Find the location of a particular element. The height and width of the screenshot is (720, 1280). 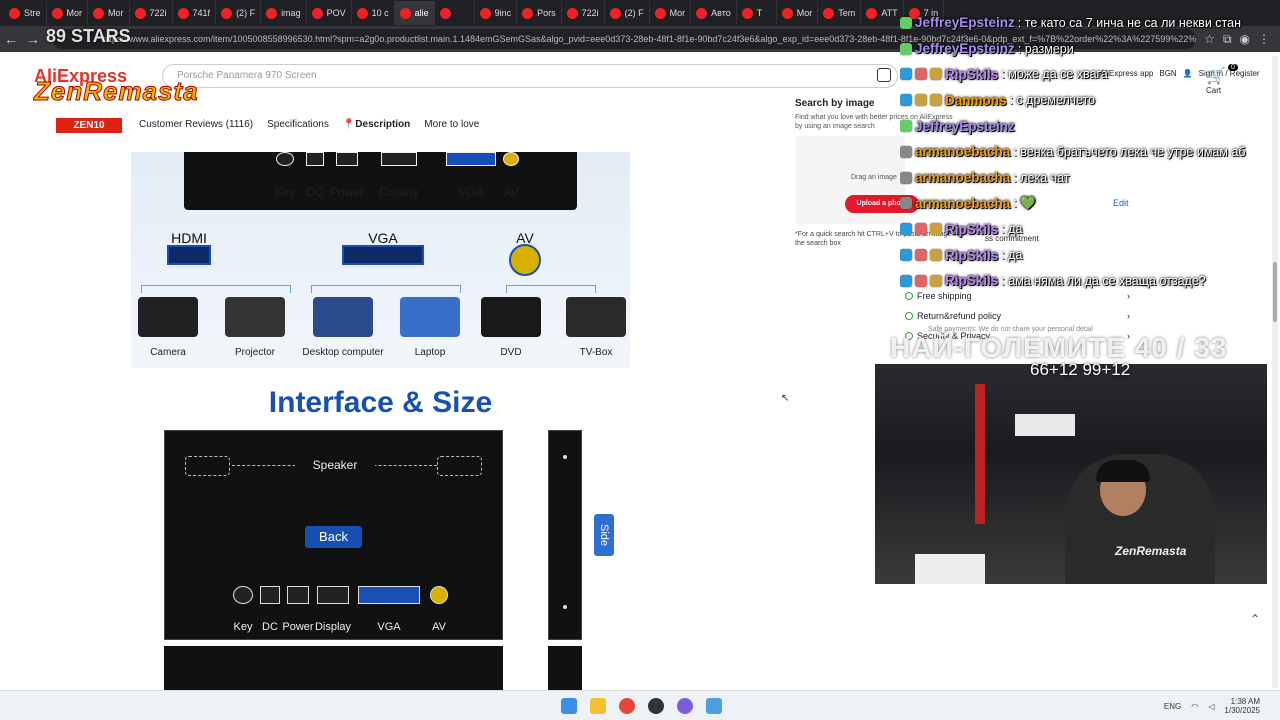

tab-reviews: Customer Reviews (1116) is located at coordinates (196, 124).